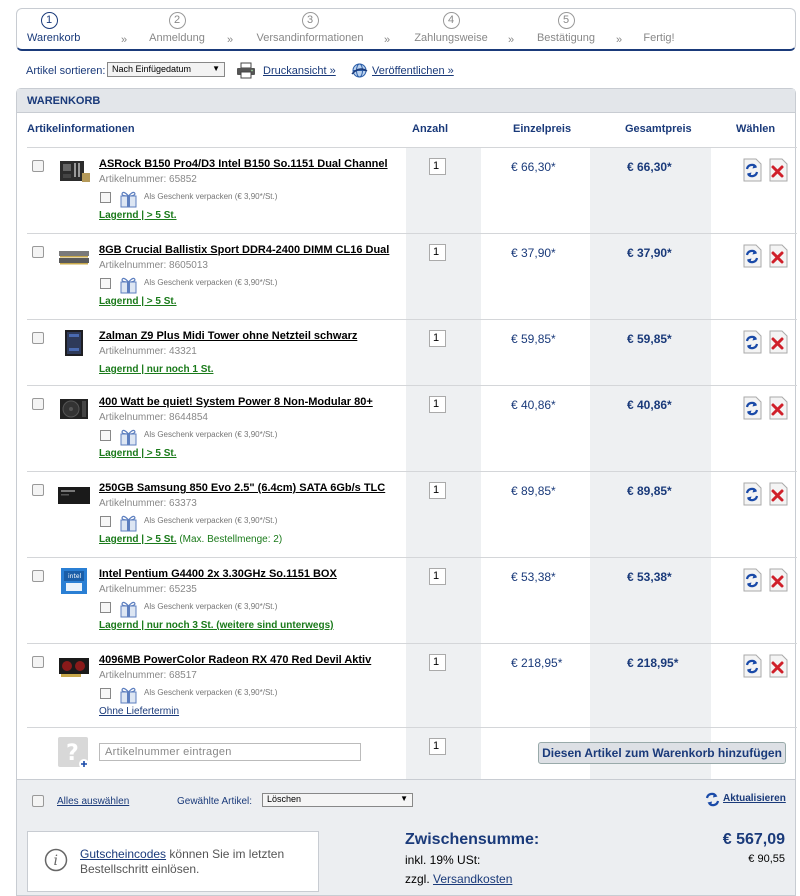 The image size is (800, 896). What do you see at coordinates (246, 70) in the screenshot?
I see `printer-icon` at bounding box center [246, 70].